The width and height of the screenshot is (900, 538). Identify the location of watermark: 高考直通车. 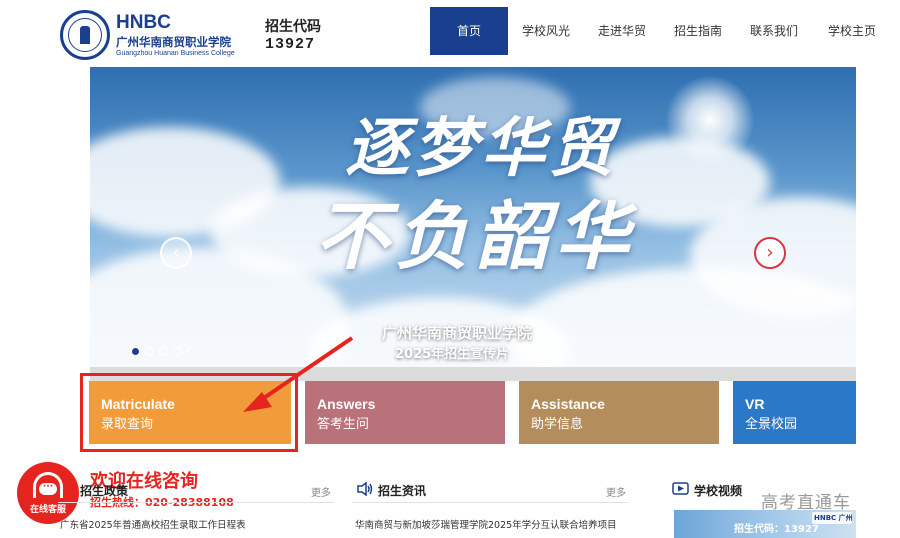
(806, 503).